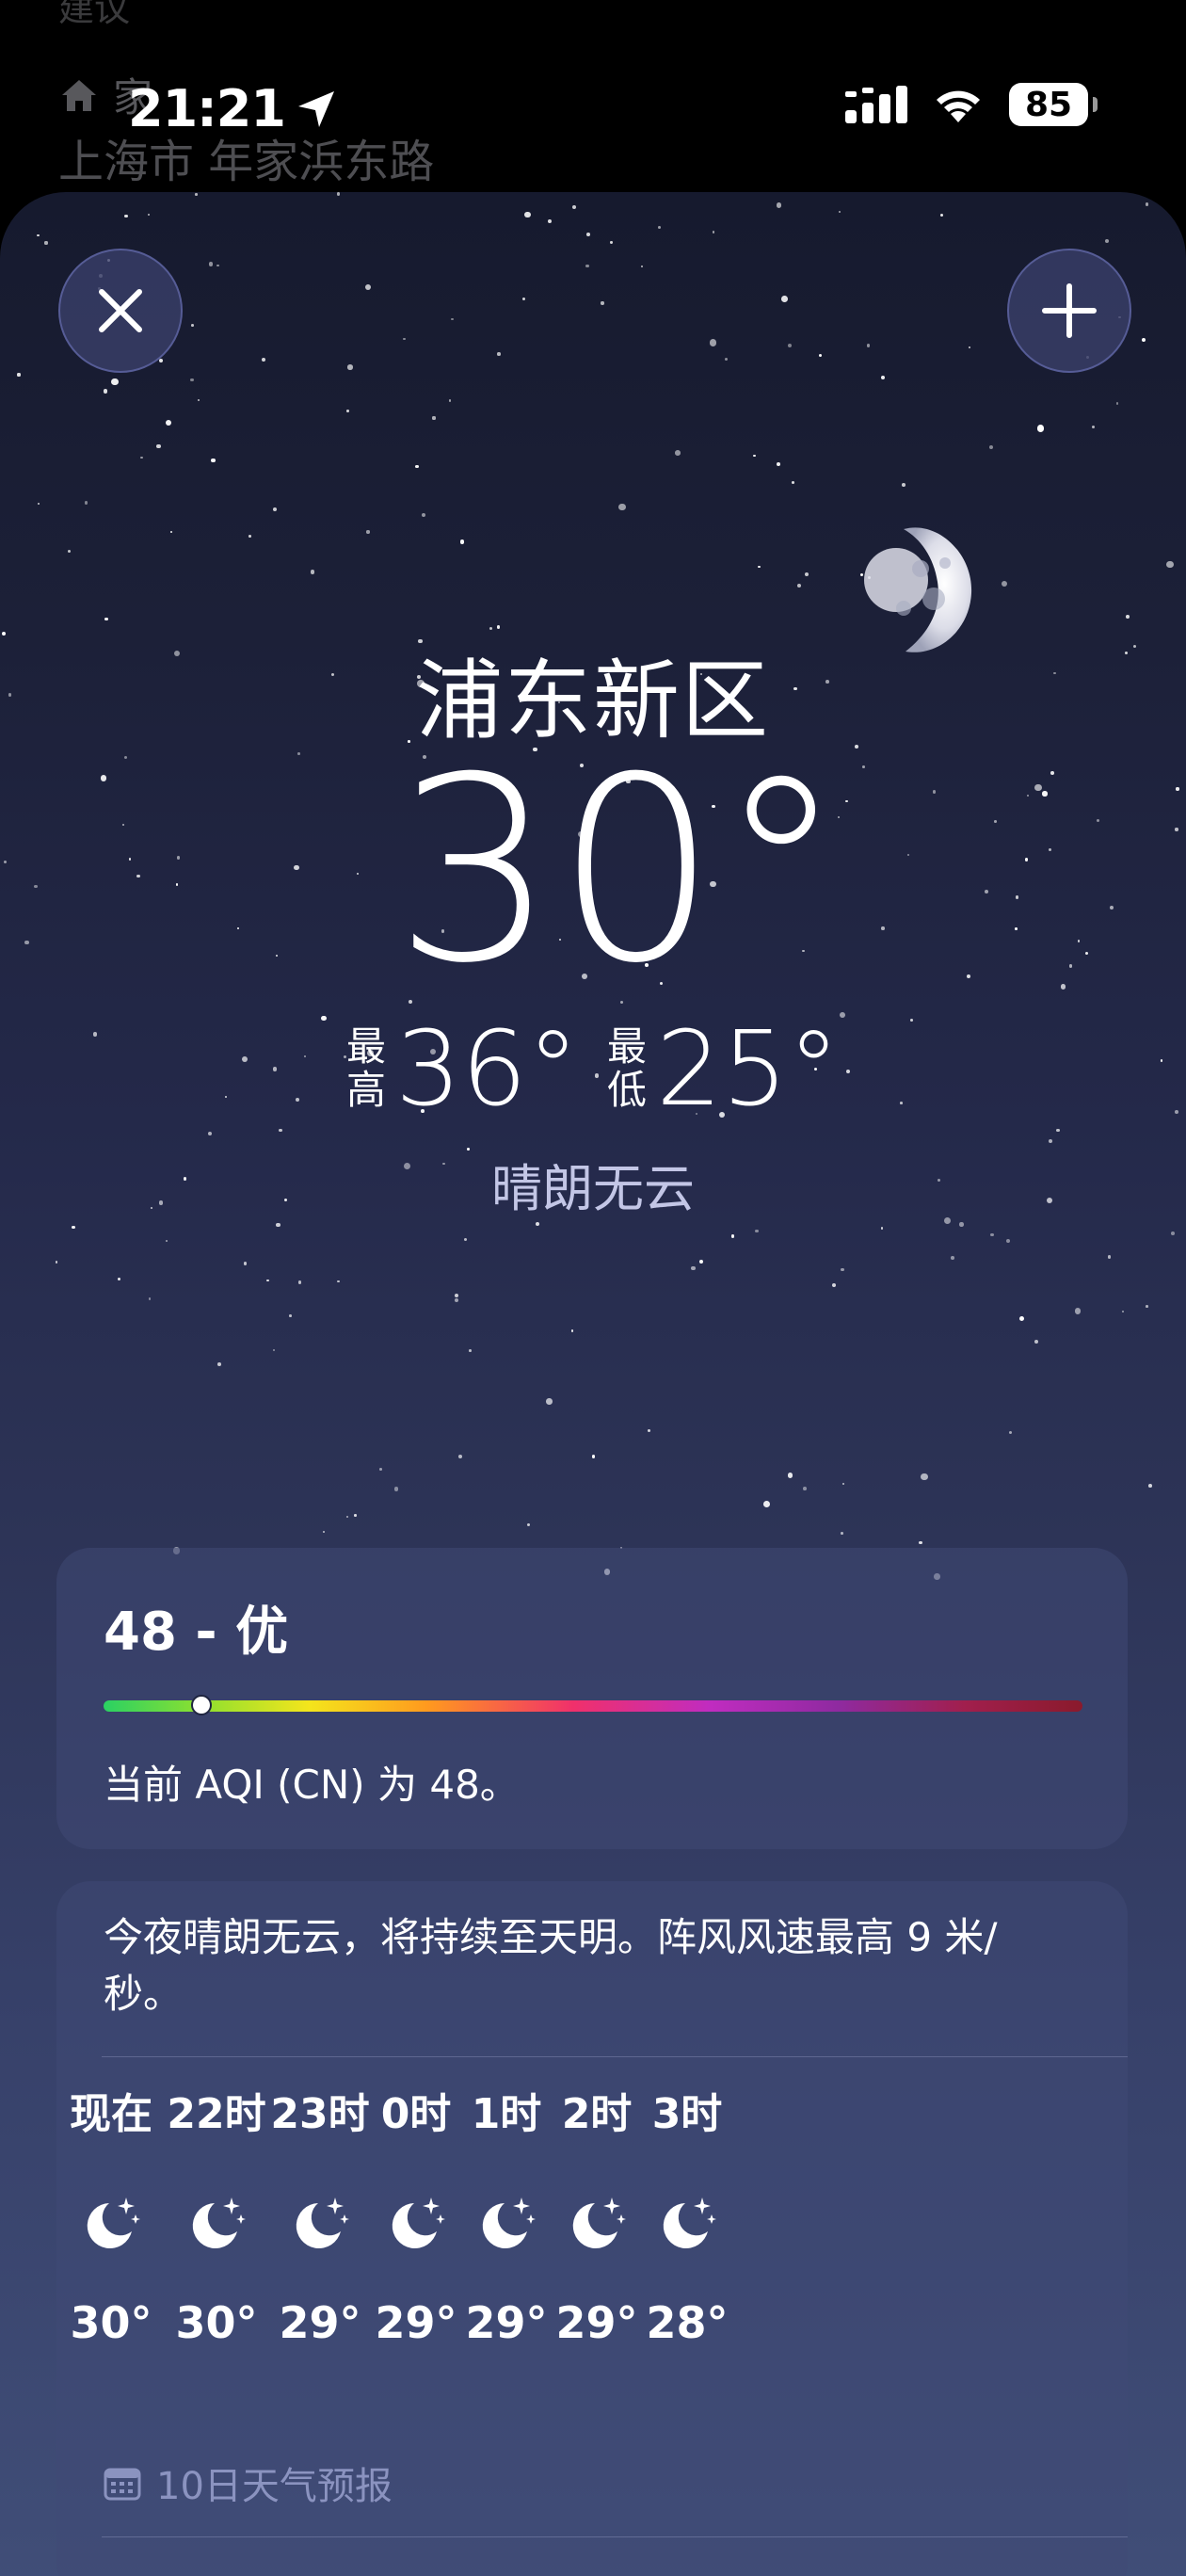  What do you see at coordinates (876, 104) in the screenshot?
I see `cellular-signal-icon` at bounding box center [876, 104].